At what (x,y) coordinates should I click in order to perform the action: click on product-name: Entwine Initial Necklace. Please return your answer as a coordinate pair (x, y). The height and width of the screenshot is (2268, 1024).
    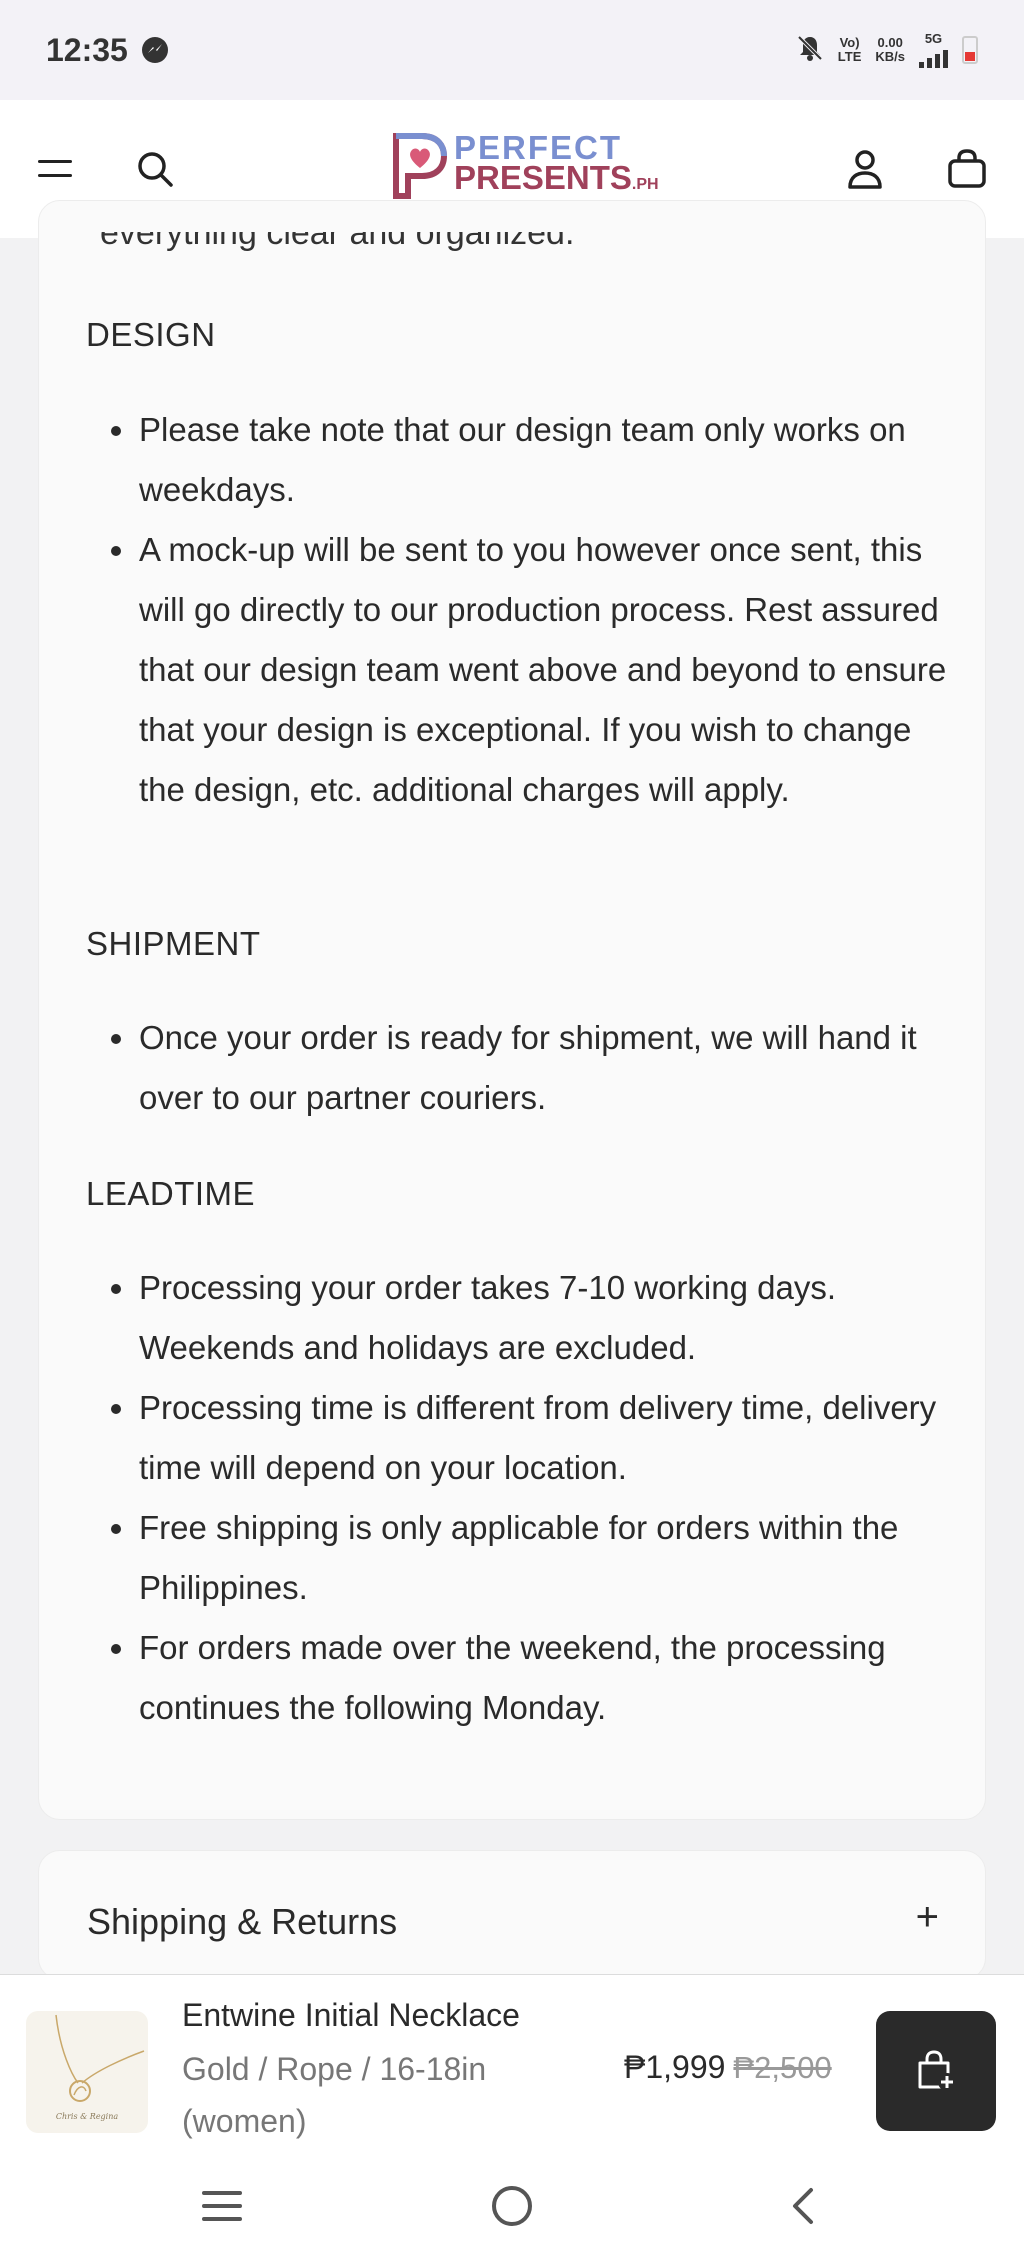
    Looking at the image, I should click on (351, 2015).